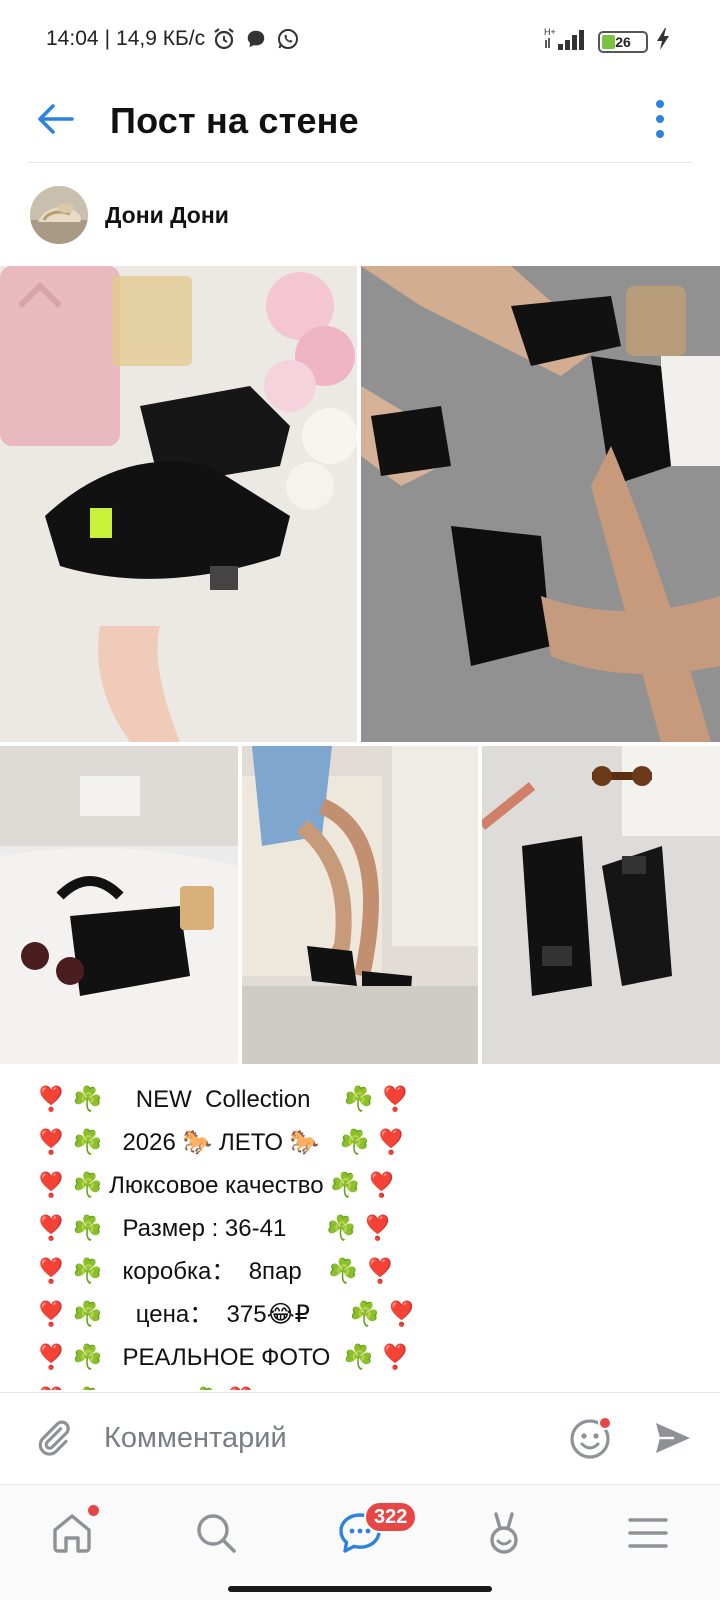  What do you see at coordinates (72, 38) in the screenshot?
I see `status-time: 14:04` at bounding box center [72, 38].